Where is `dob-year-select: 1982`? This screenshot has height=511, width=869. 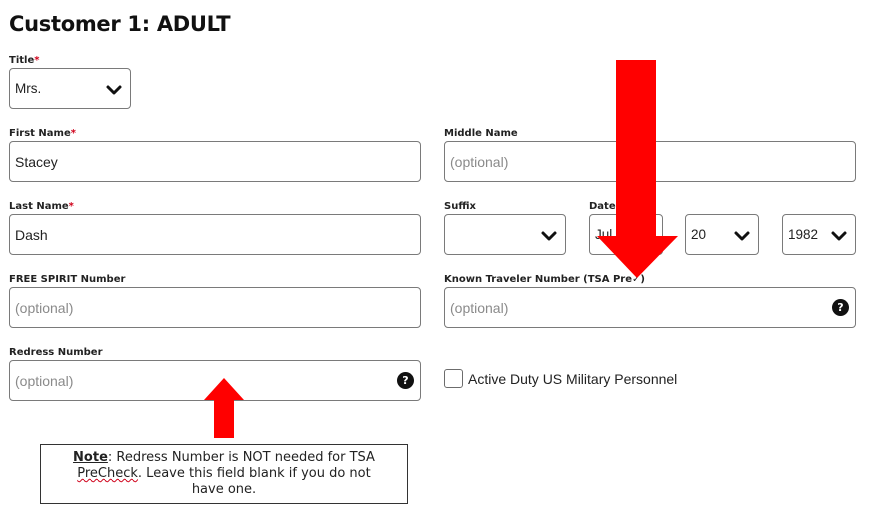 dob-year-select: 1982 is located at coordinates (819, 234).